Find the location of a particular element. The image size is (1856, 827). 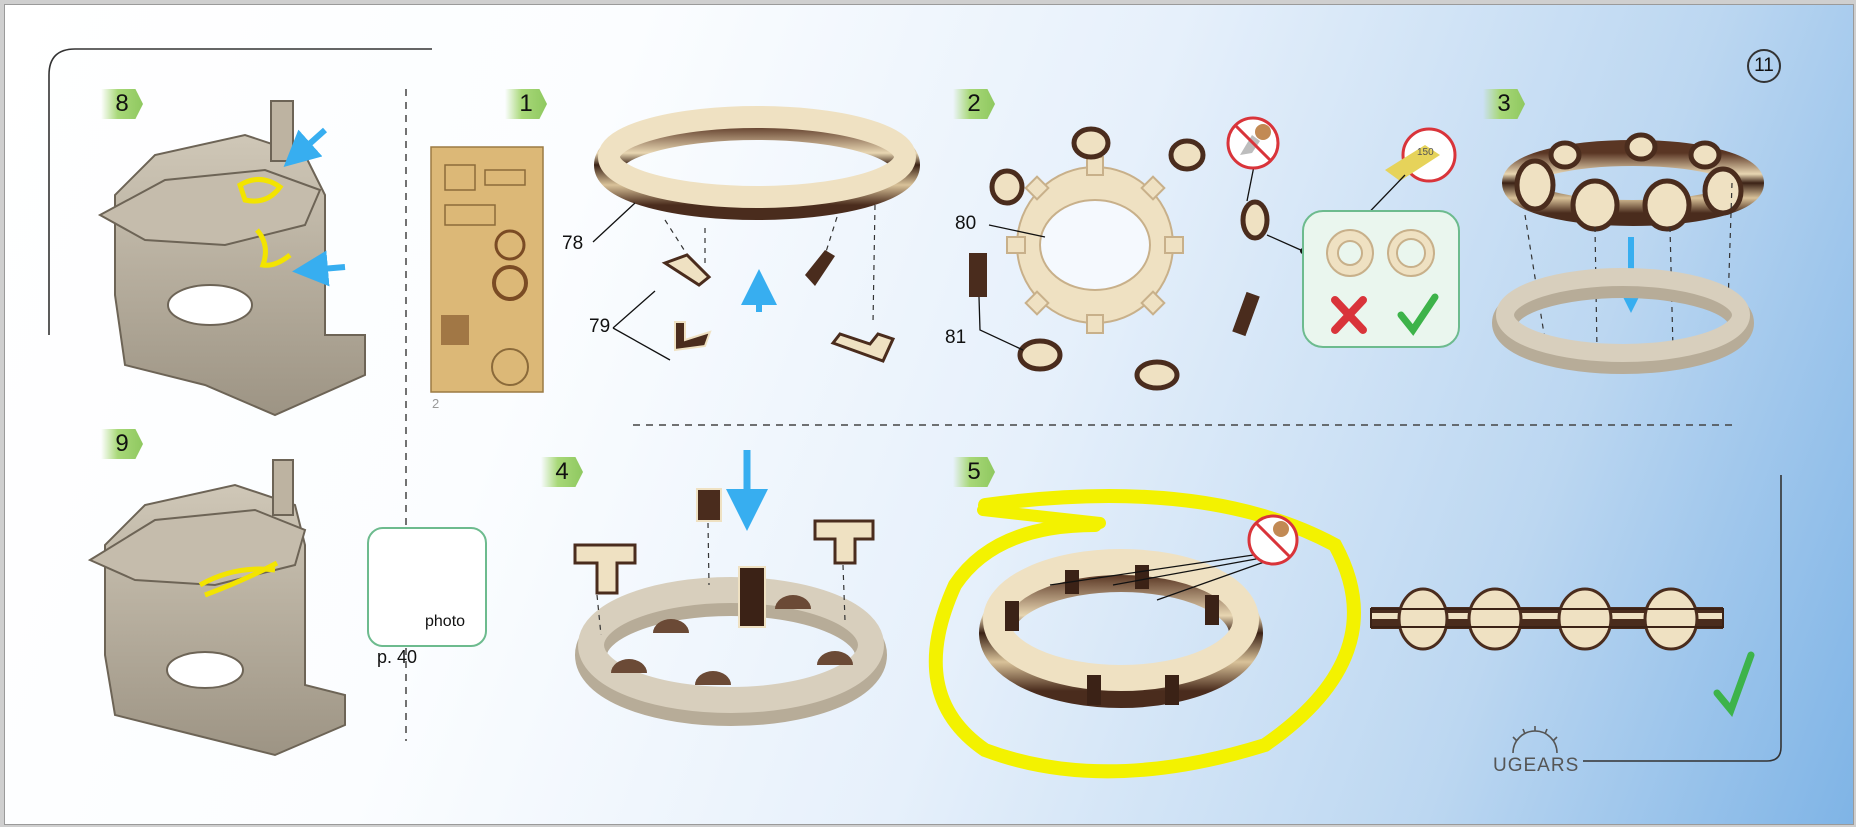

step4-assembly is located at coordinates (730, 588).